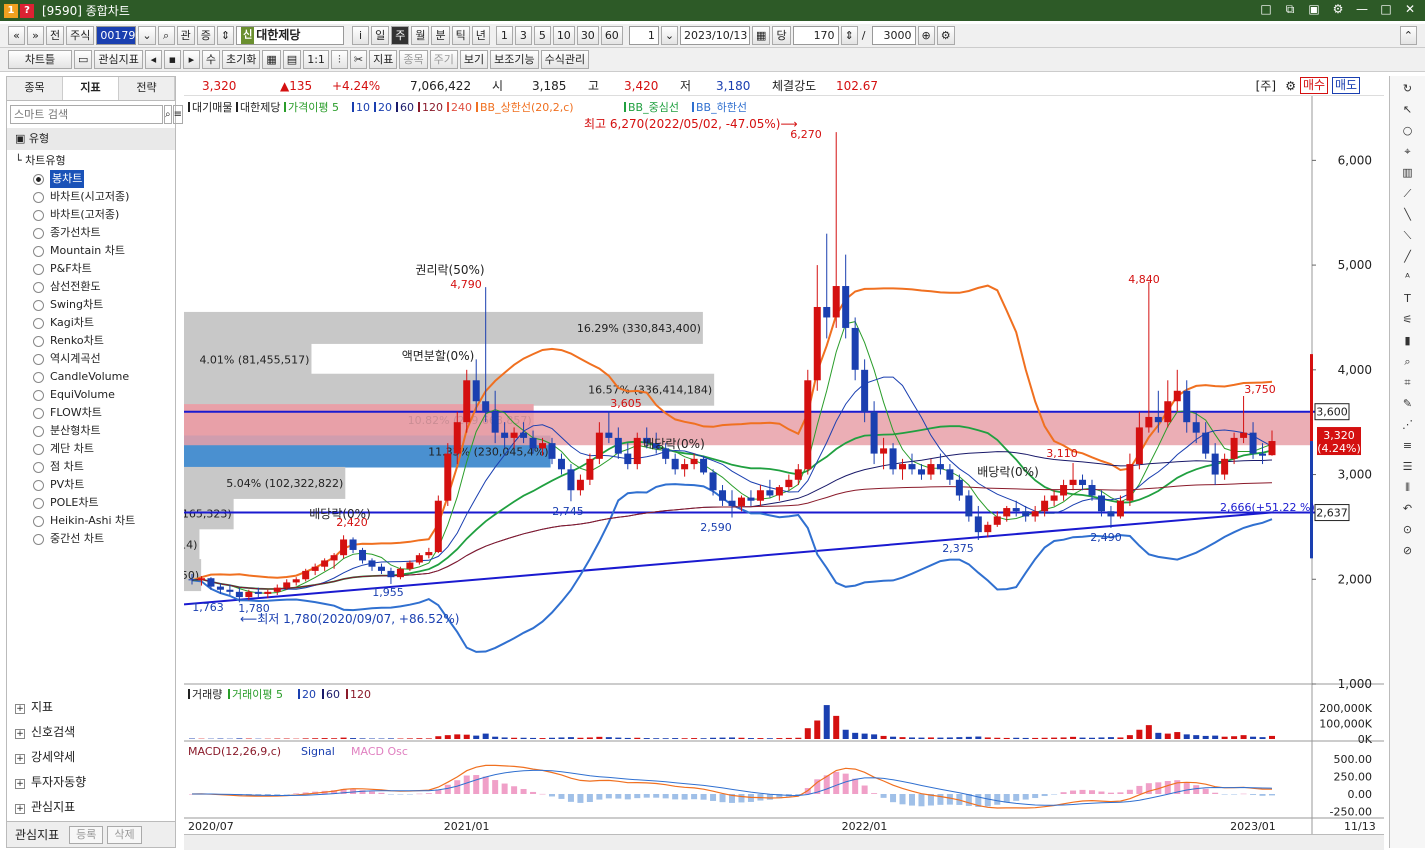  I want to click on interval-30: 30, so click(587, 35).